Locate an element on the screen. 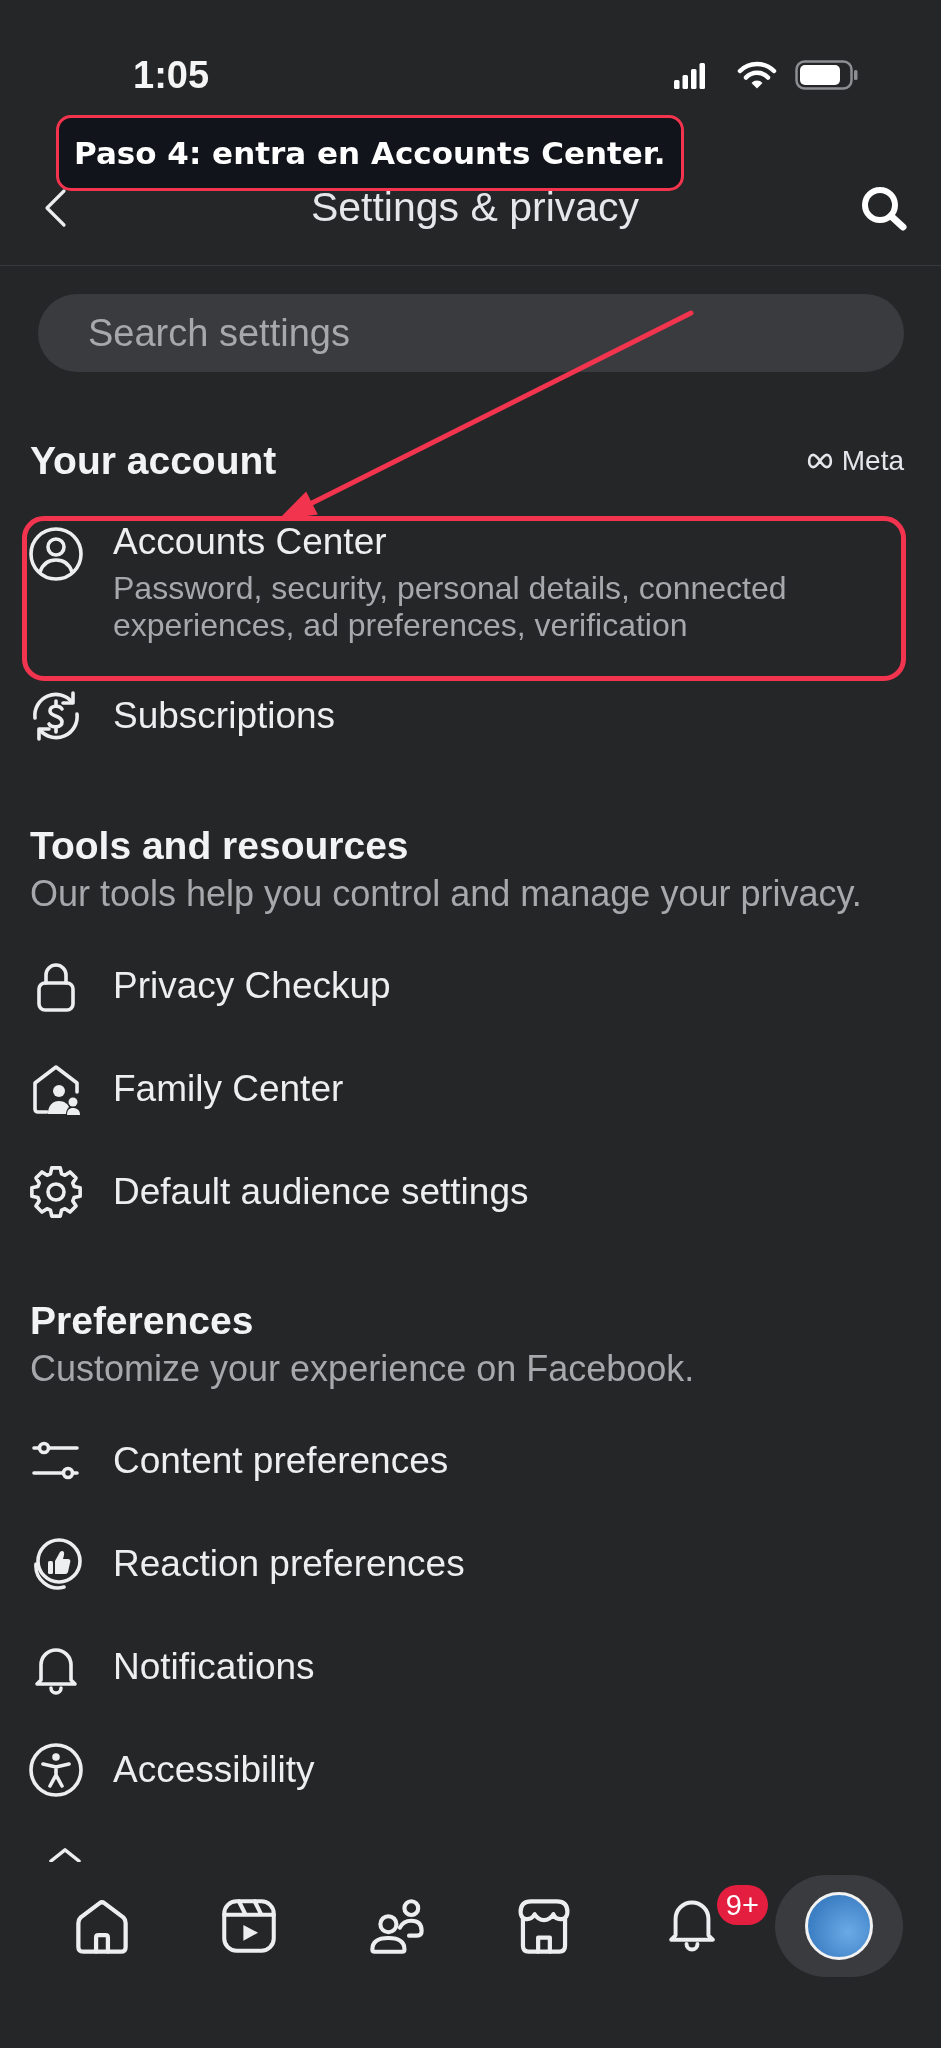 This screenshot has width=941, height=2048. people-icon is located at coordinates (396, 1926).